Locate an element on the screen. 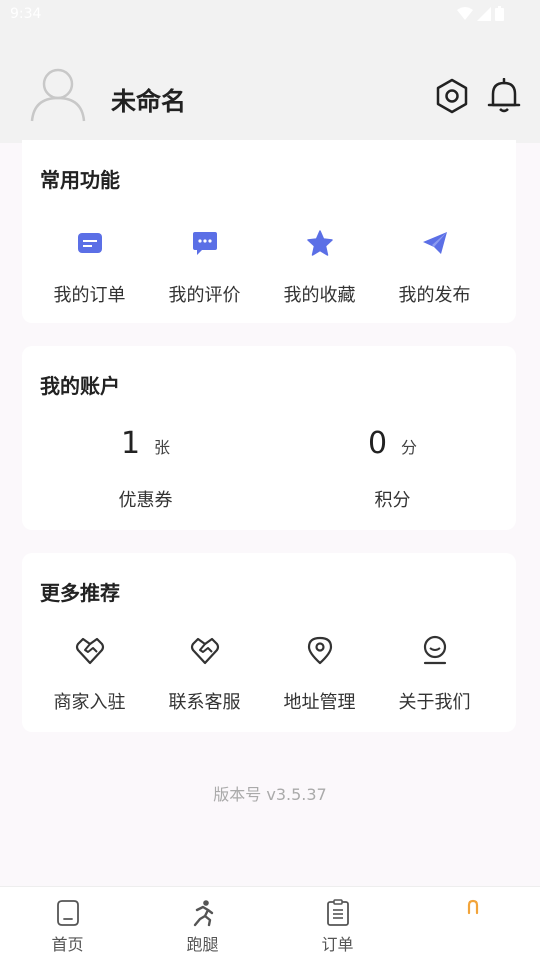  bottom-tab-bar: 首页 跑腿 订单 is located at coordinates (270, 923).